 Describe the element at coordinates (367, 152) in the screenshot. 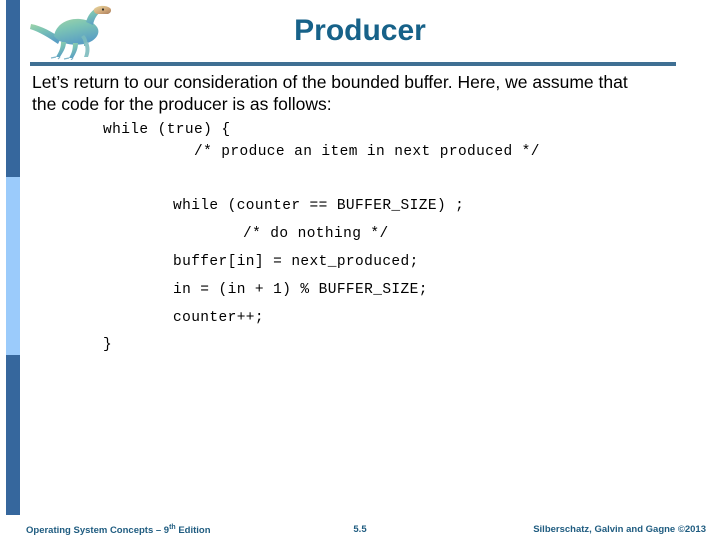

I see `code-line: /* produce an item in next produced */` at that location.